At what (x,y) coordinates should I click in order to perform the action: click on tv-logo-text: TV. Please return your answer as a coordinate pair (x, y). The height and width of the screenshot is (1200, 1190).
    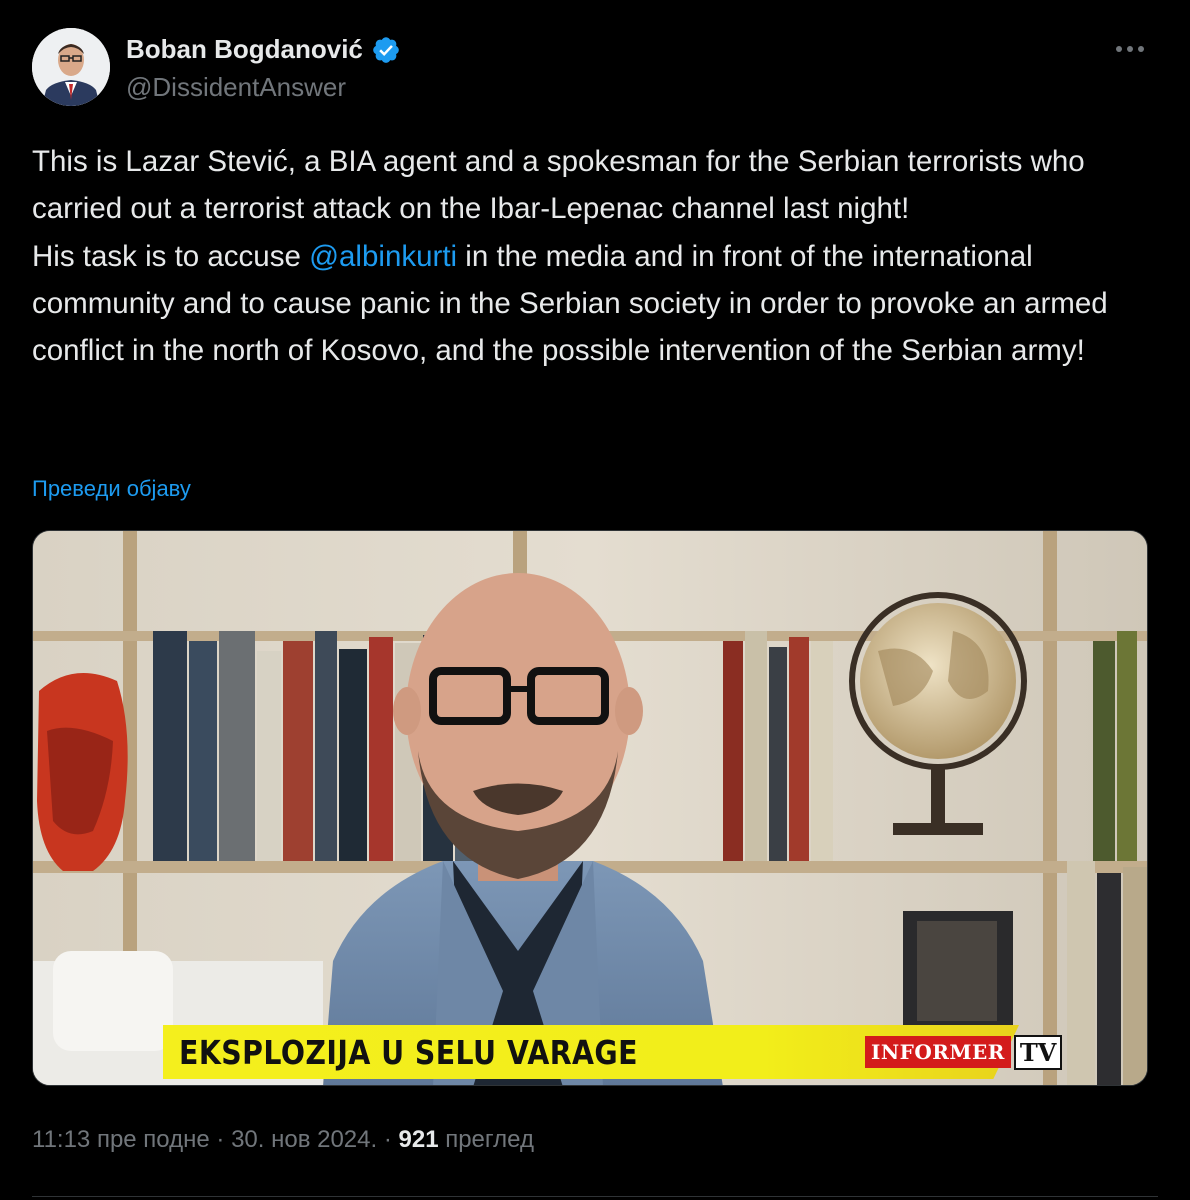
    Looking at the image, I should click on (1038, 1052).